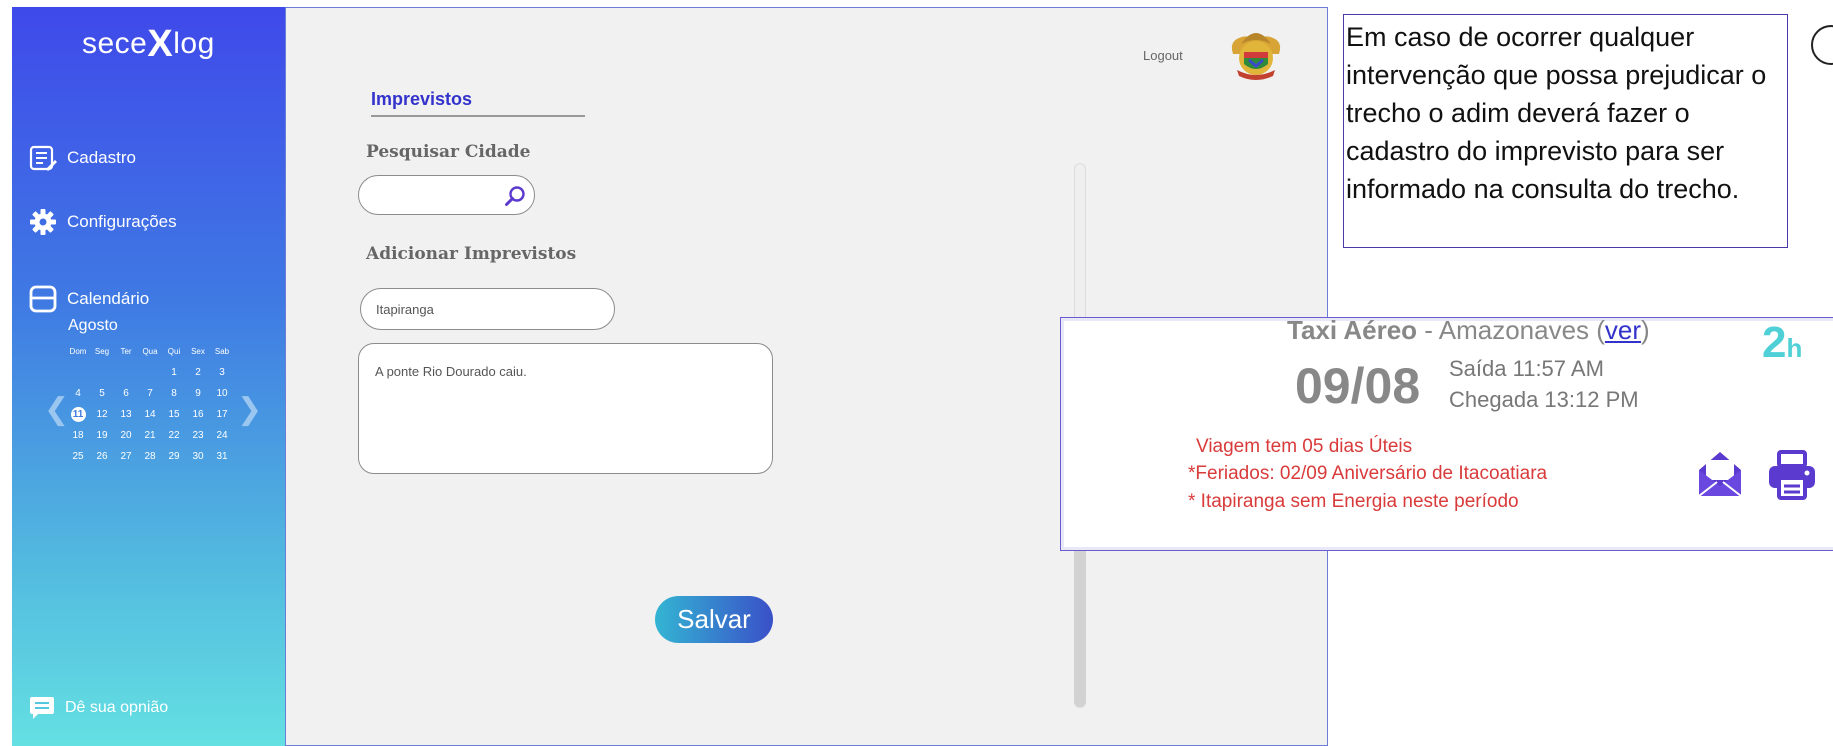  I want to click on calendar-day-label: 1, so click(174, 372).